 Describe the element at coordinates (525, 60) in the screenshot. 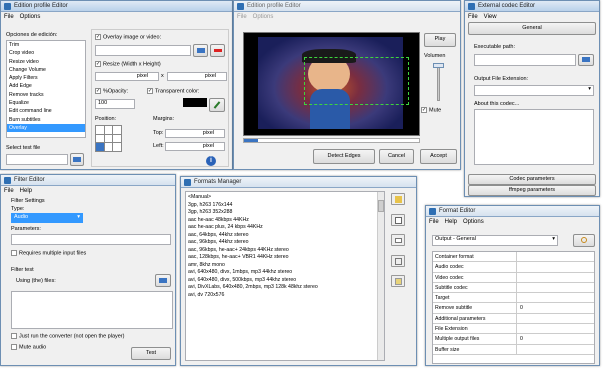

I see `exec-path-input` at that location.